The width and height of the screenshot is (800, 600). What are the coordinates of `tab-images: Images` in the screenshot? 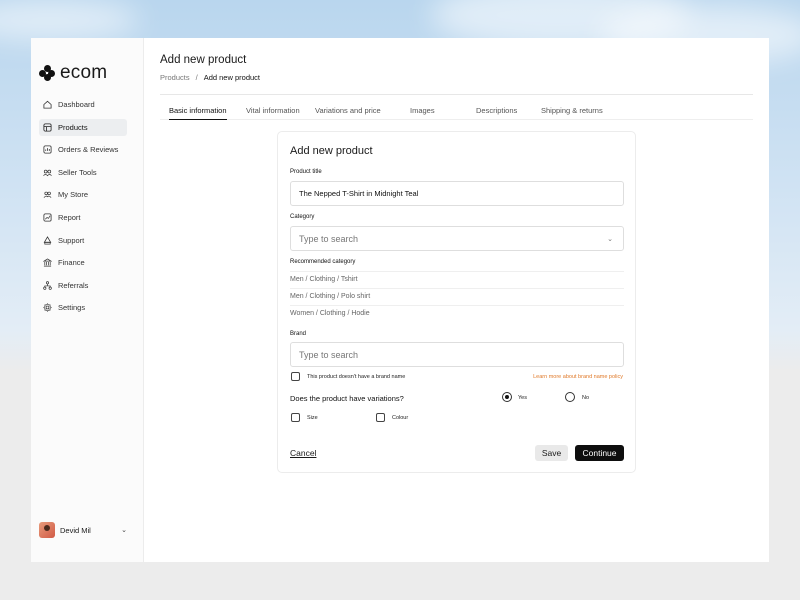 It's located at (422, 113).